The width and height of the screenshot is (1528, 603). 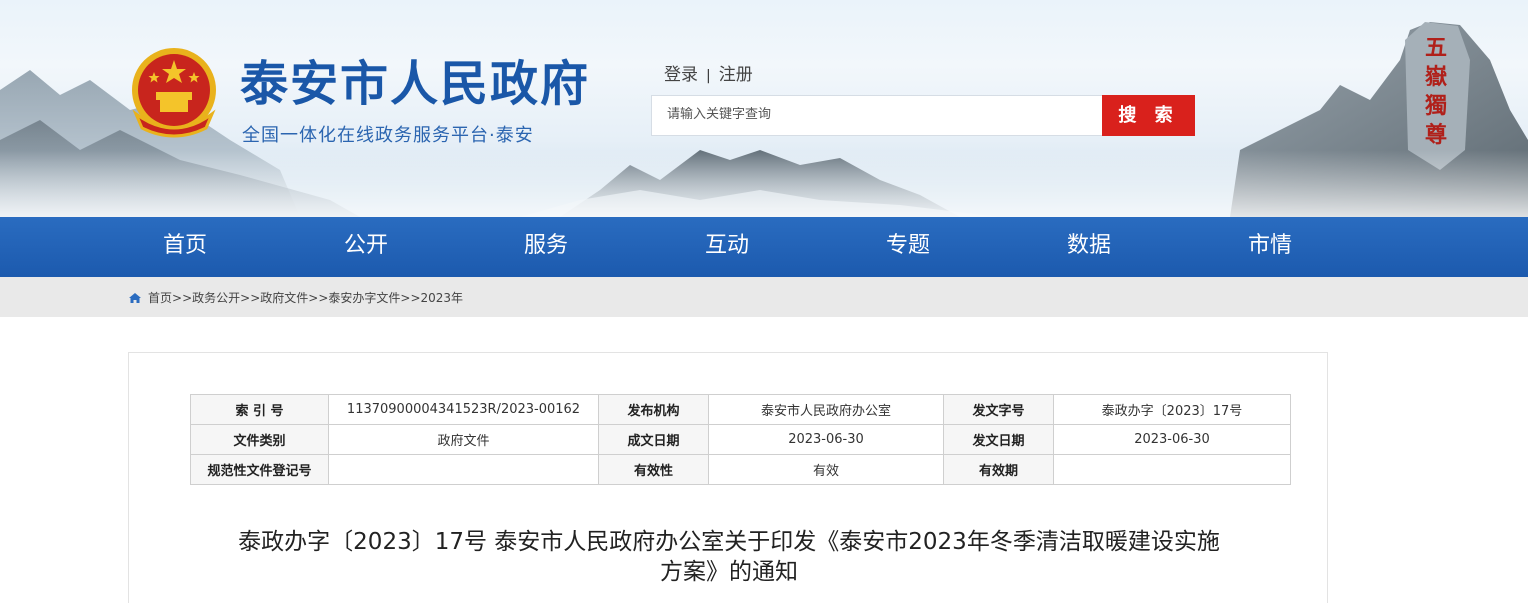 I want to click on meta-key-doc-category: 文件类别, so click(x=259, y=439).